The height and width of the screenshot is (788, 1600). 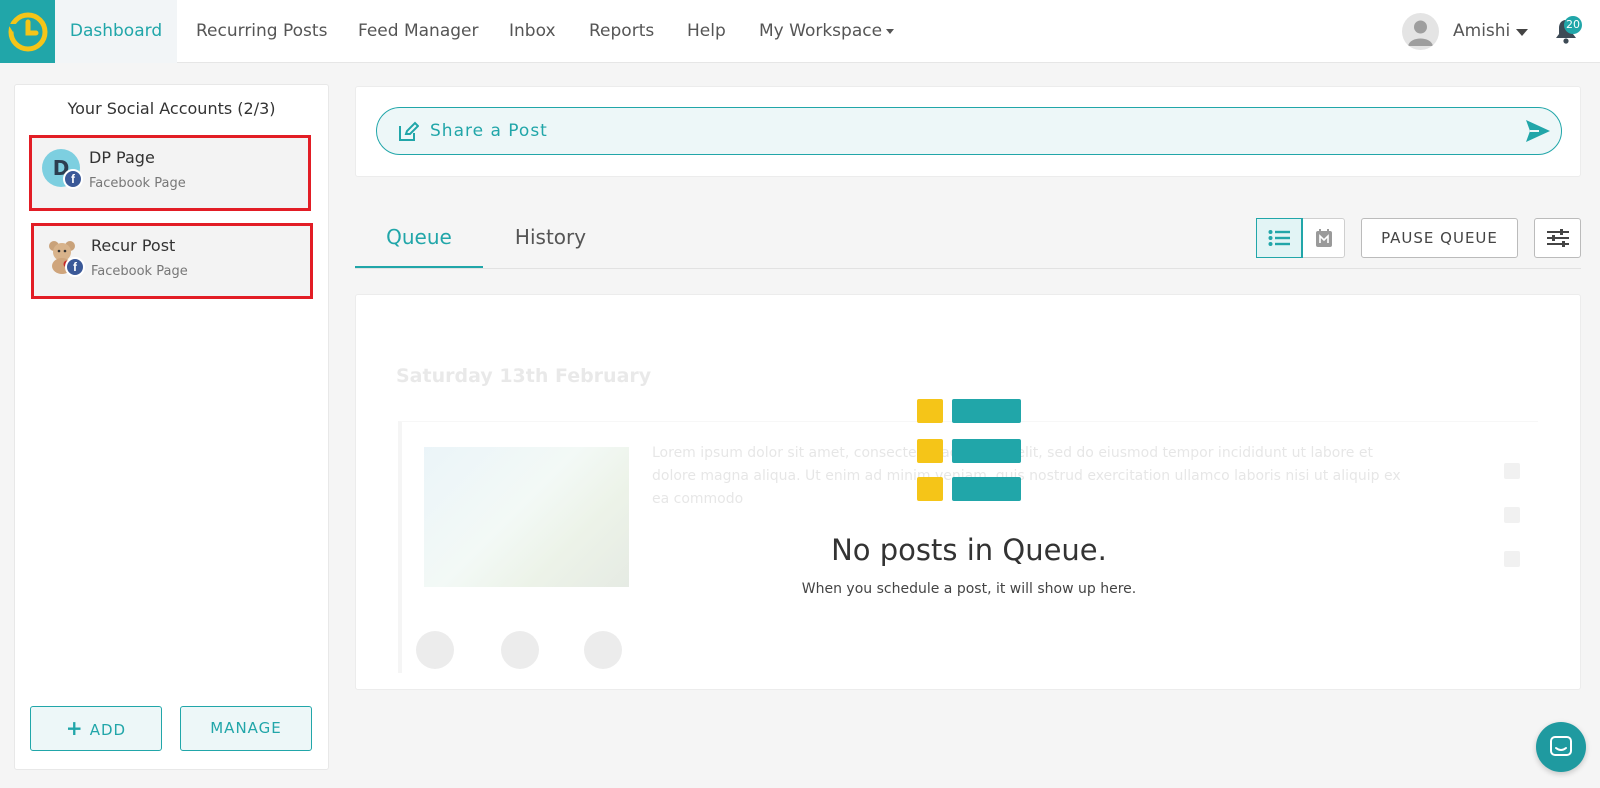 I want to click on placeholder-eye-icon, so click(x=1512, y=471).